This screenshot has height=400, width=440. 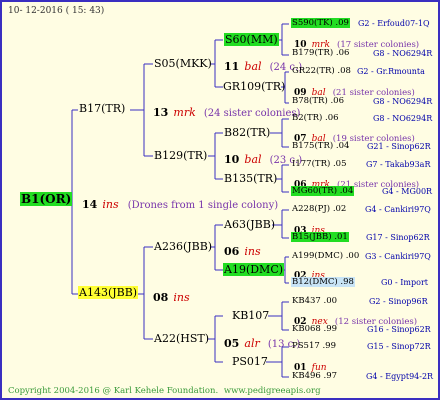 What do you see at coordinates (314, 376) in the screenshot?
I see `anc-kb496: KB496 .97` at bounding box center [314, 376].